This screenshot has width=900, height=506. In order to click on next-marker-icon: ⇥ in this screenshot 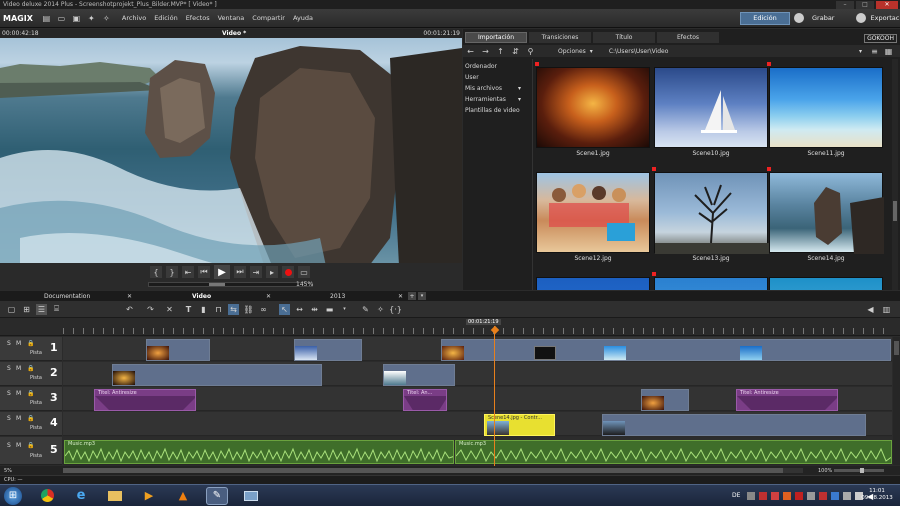, I will do `click(256, 272)`.